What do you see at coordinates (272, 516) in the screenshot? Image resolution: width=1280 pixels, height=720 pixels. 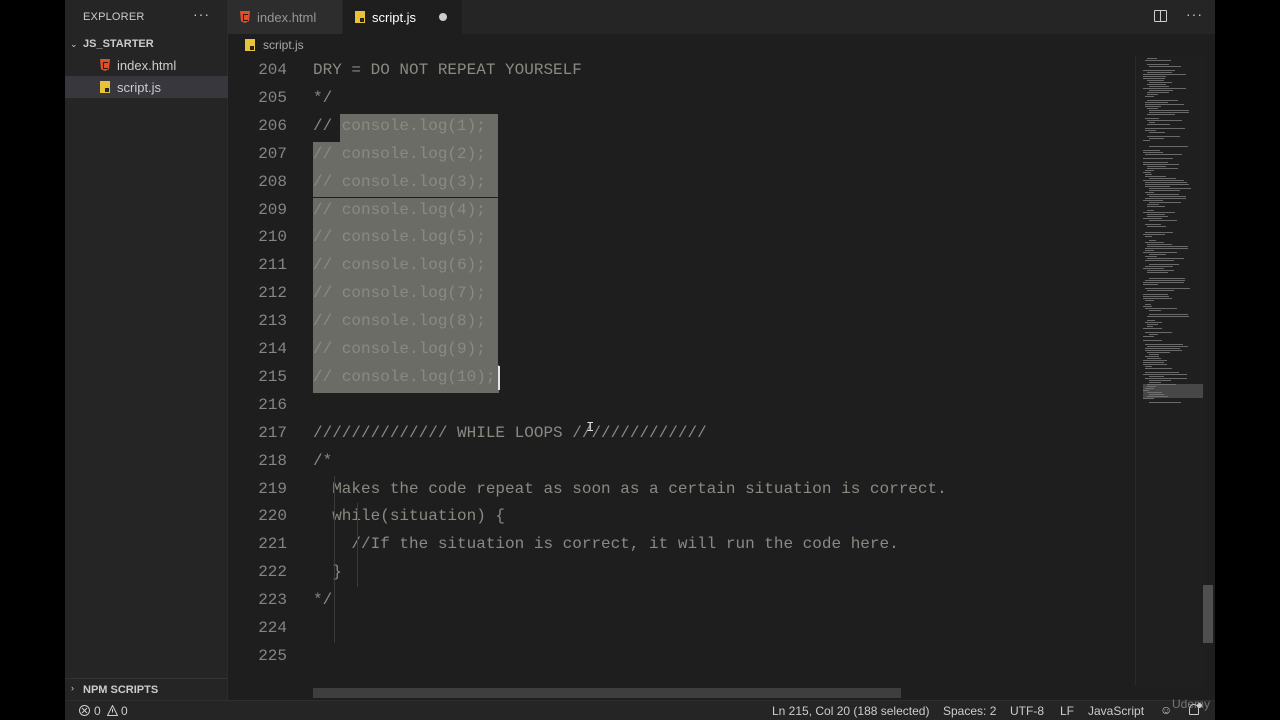 I see `line-number: 220` at bounding box center [272, 516].